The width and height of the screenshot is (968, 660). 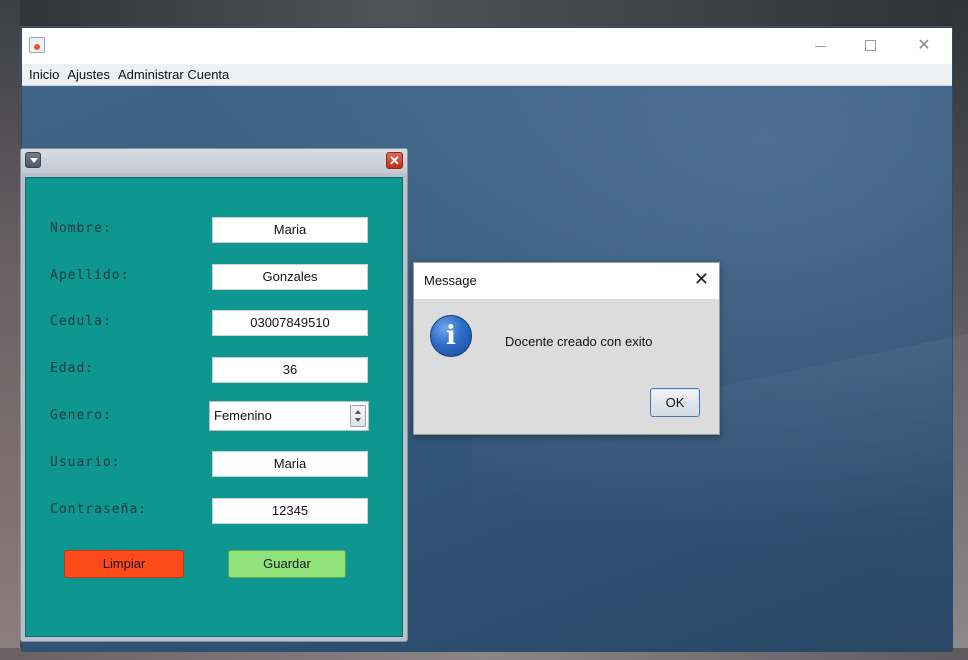 What do you see at coordinates (487, 75) in the screenshot?
I see `menu-bar: Inicio Ajustes Administrar Cuenta` at bounding box center [487, 75].